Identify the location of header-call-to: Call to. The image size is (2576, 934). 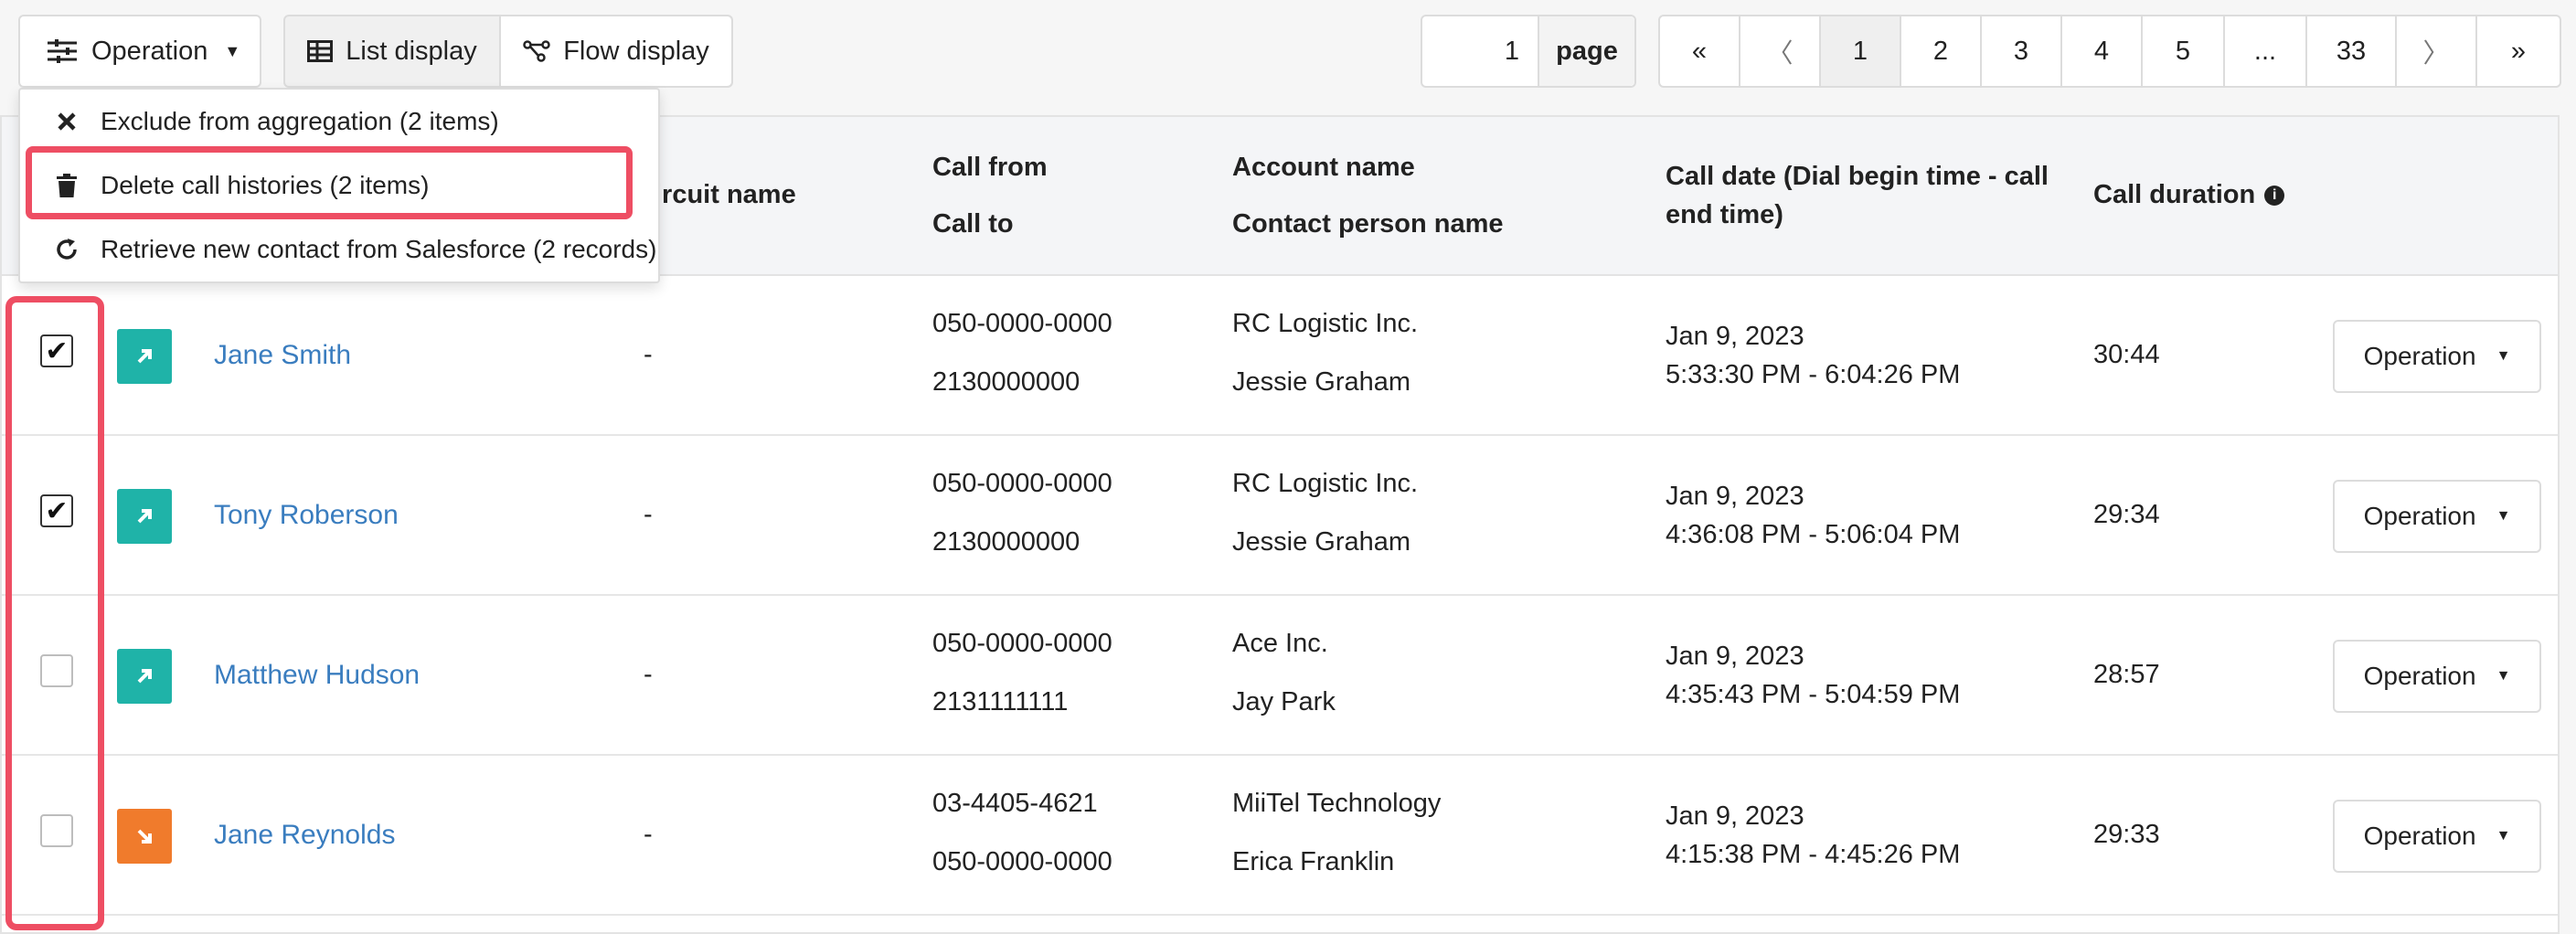
(973, 224).